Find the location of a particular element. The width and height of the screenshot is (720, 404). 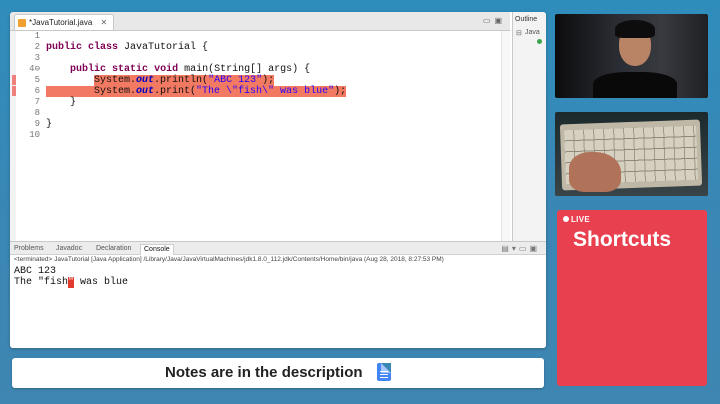

presenter-shirt is located at coordinates (635, 85).